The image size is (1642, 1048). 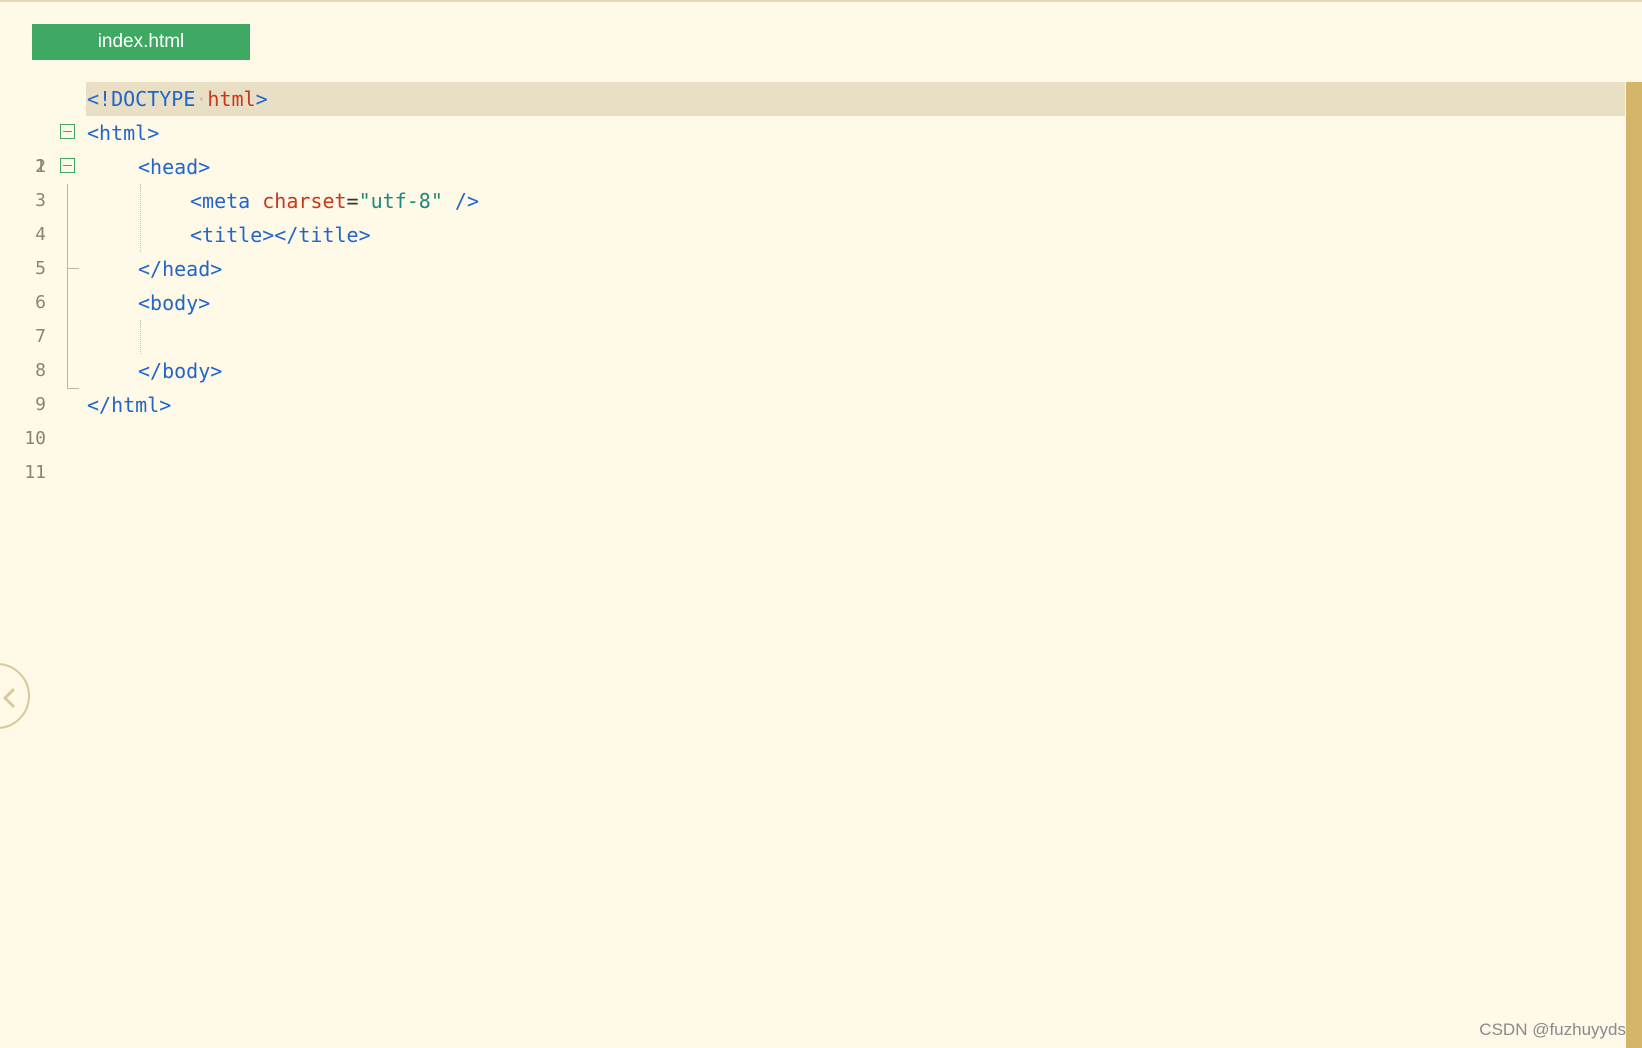 What do you see at coordinates (812, 214) in the screenshot?
I see `code-line-4: 4 <meta charset="utf-8" />` at bounding box center [812, 214].